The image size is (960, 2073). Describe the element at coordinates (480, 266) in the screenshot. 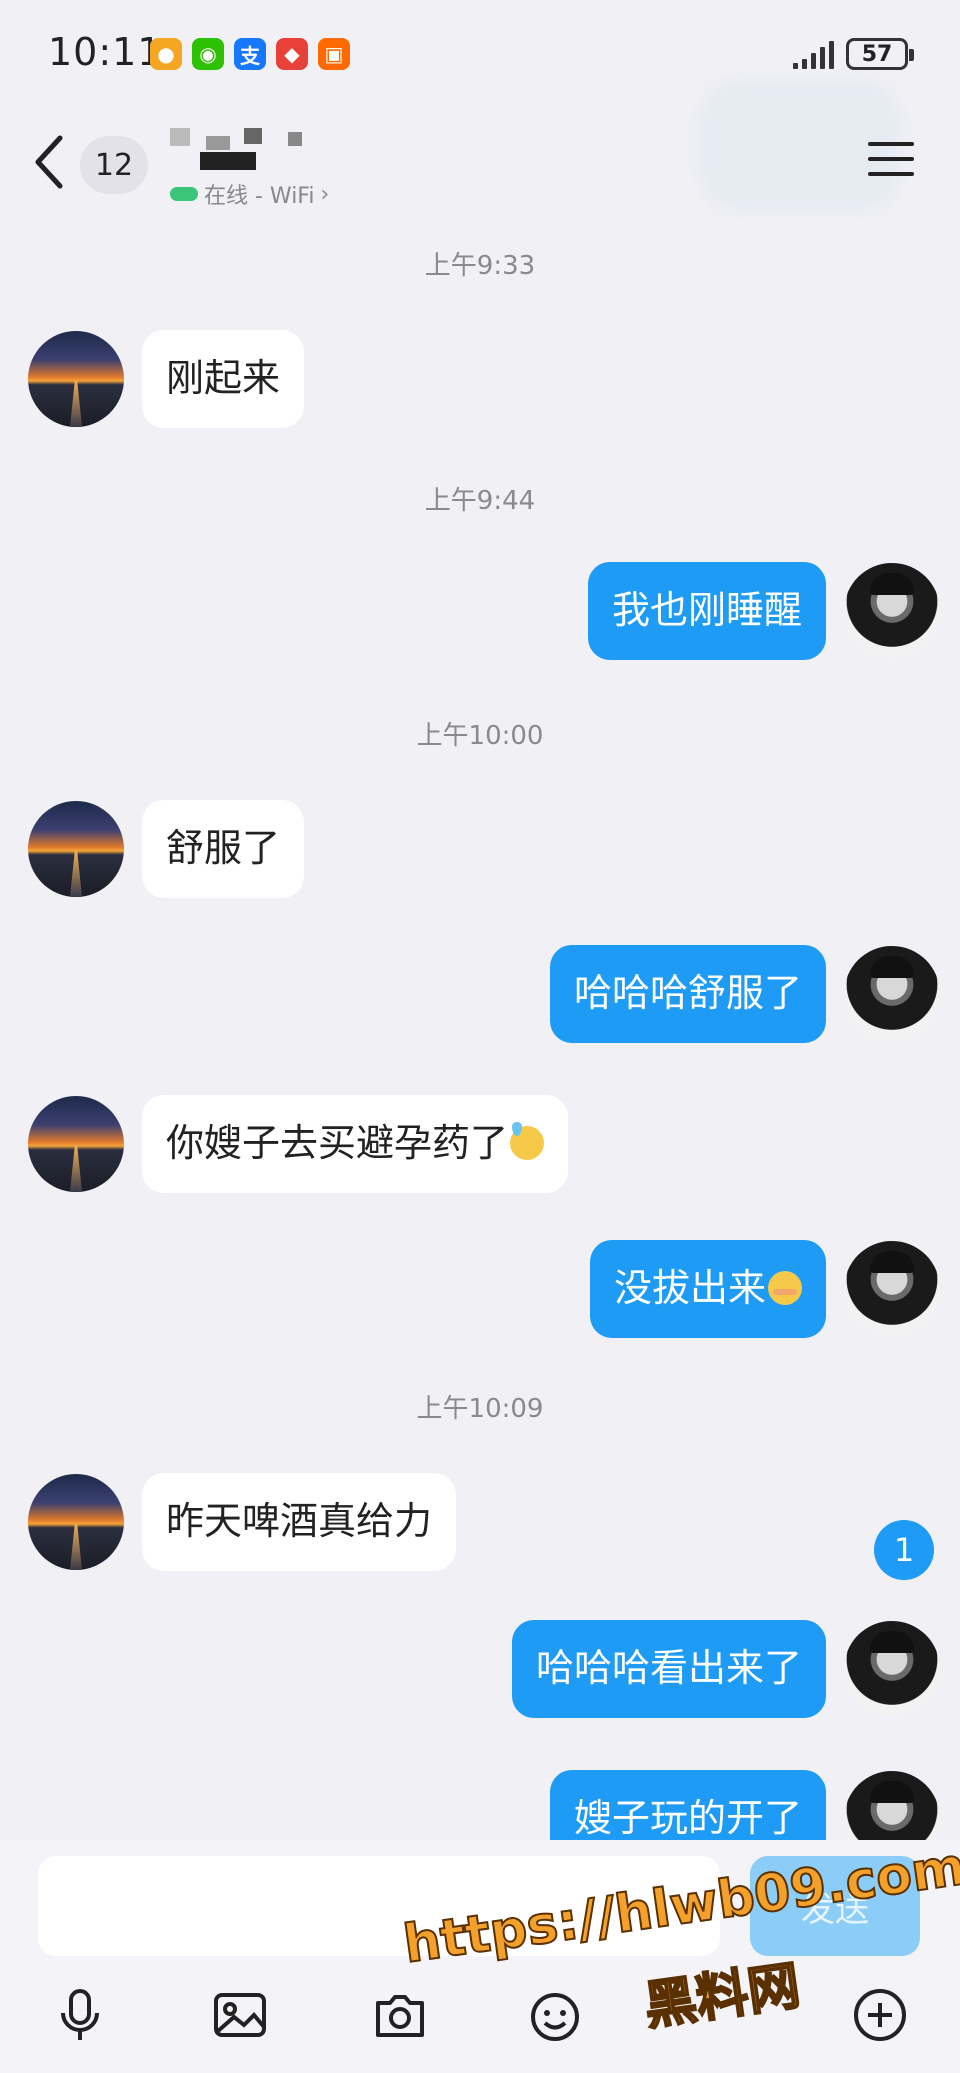

I see `timestamp: 上午9:33` at that location.